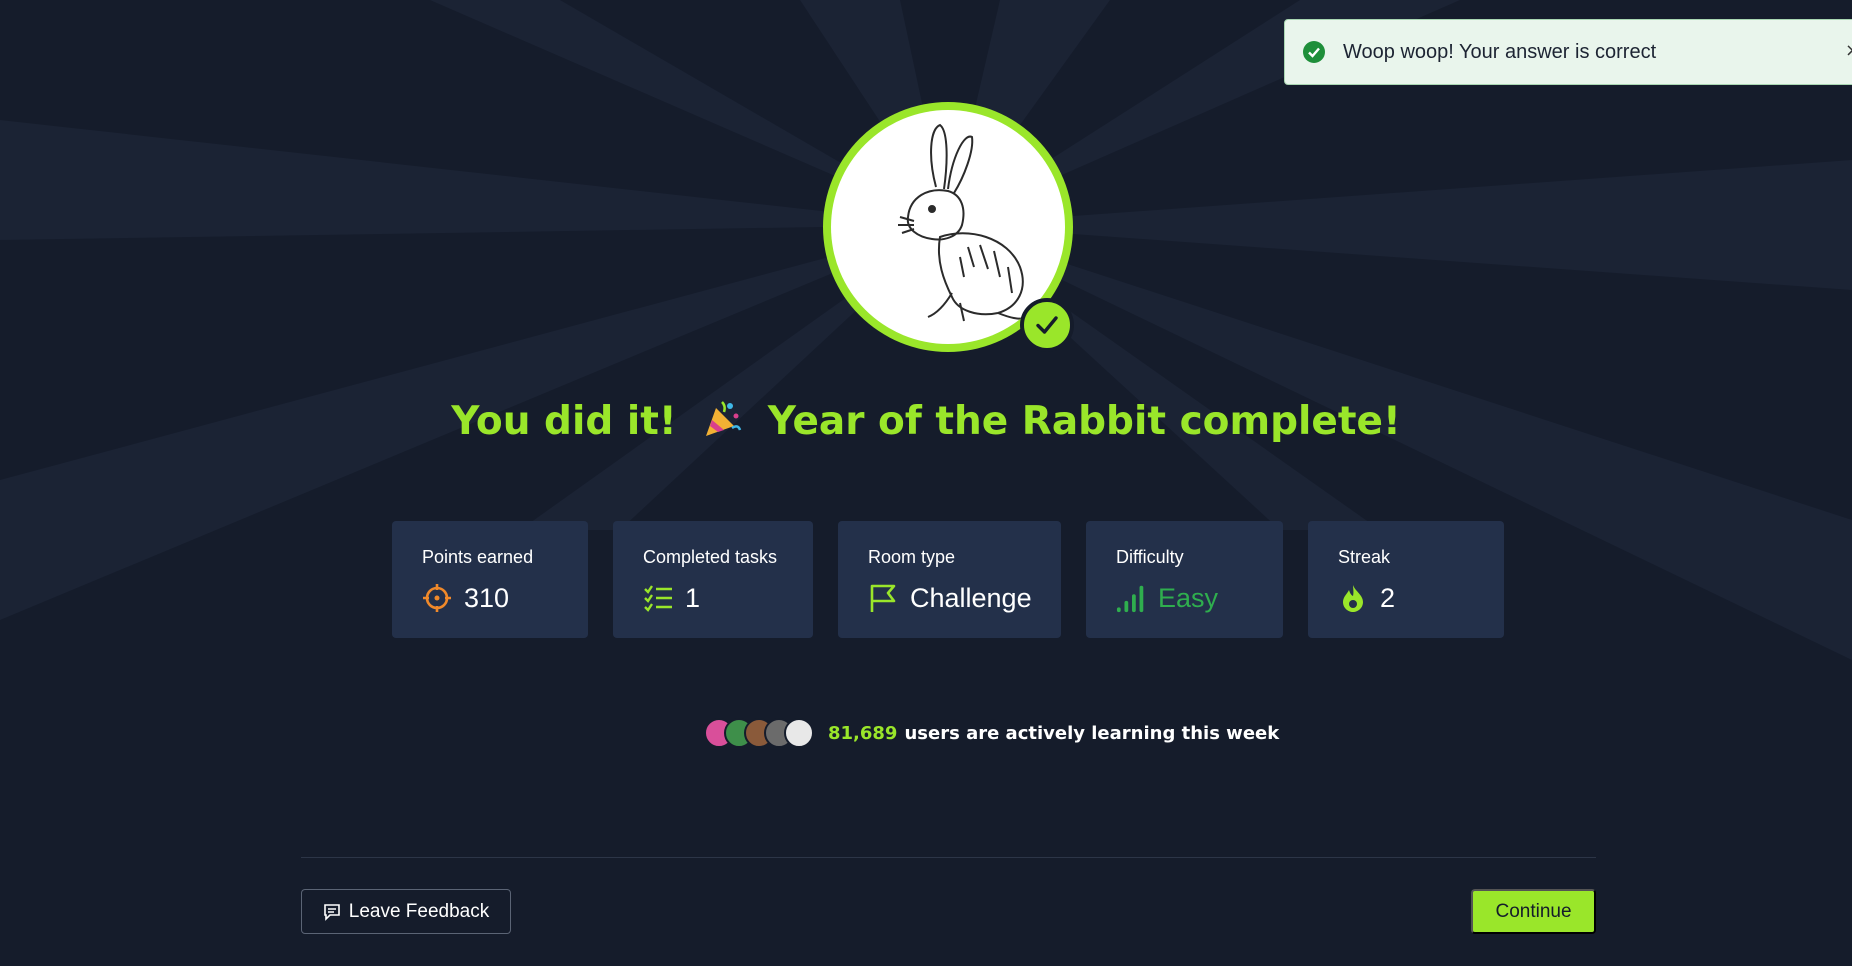  What do you see at coordinates (1406, 579) in the screenshot?
I see `stat-card-streak: Streak 2` at bounding box center [1406, 579].